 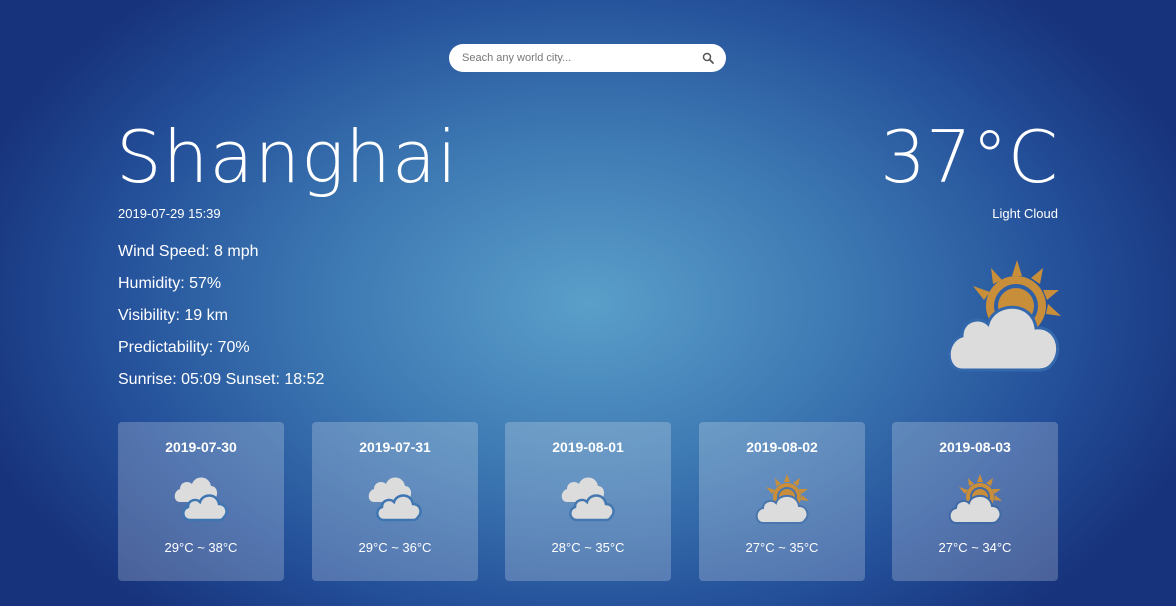 I want to click on current-condition: Light Cloud, so click(x=1025, y=213).